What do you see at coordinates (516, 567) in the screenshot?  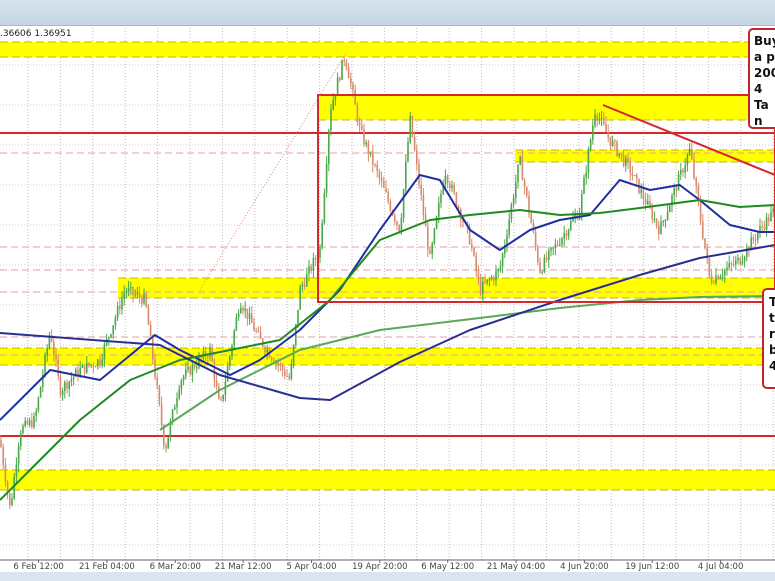 I see `x-tick-label: 21 May 04:00` at bounding box center [516, 567].